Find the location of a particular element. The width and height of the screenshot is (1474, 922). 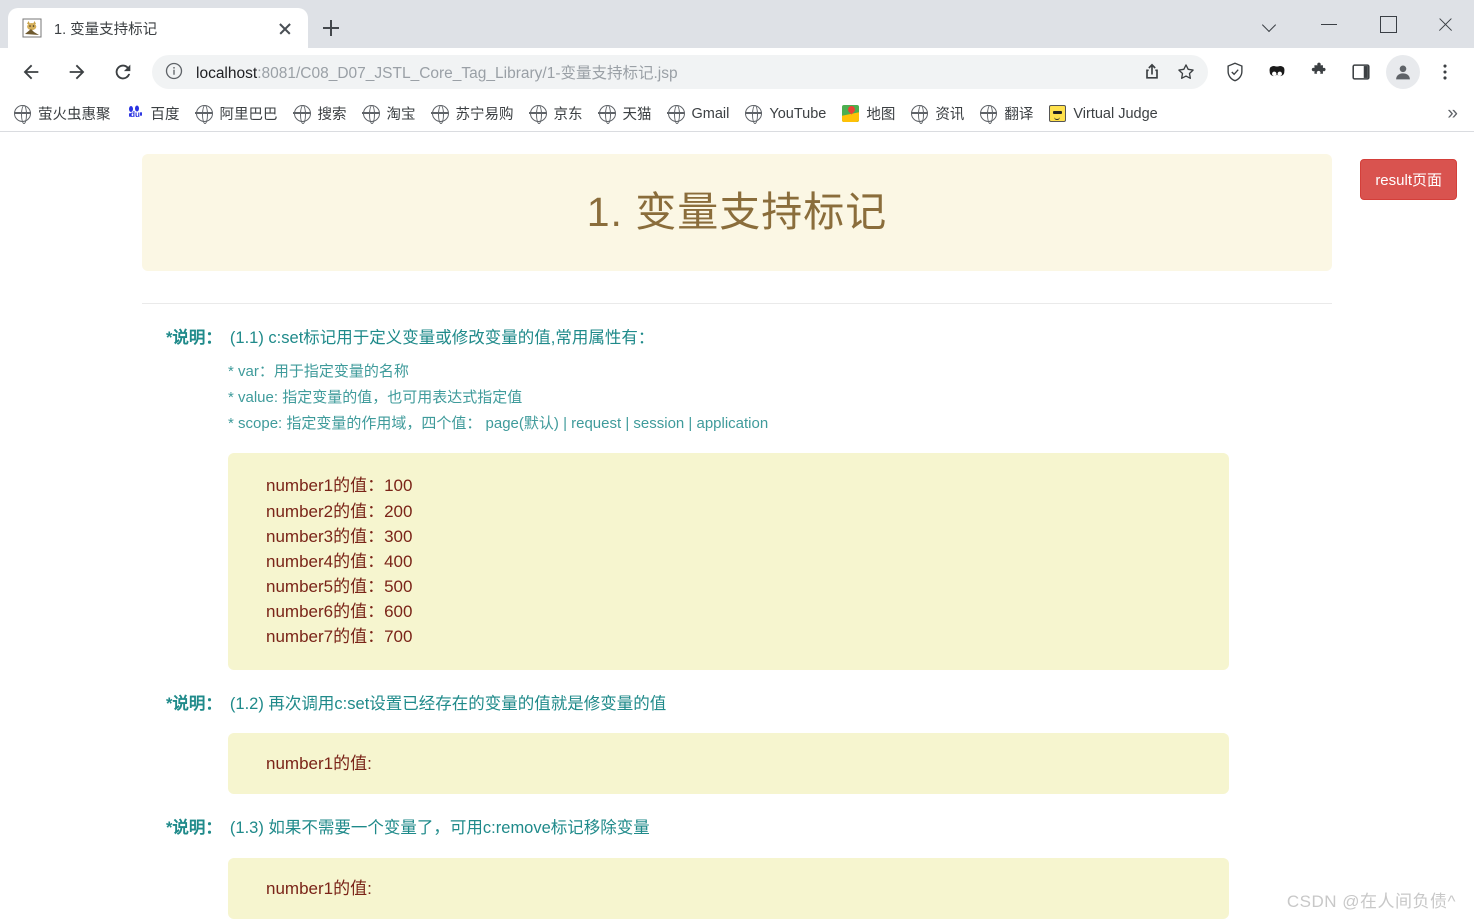

output-row: number5的值：500 is located at coordinates (339, 587).